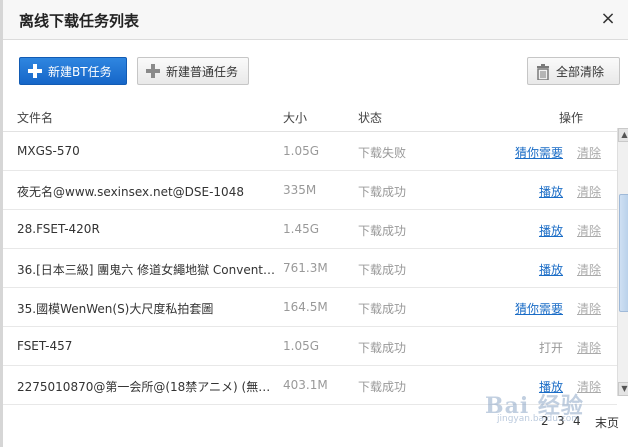  What do you see at coordinates (310, 116) in the screenshot?
I see `table-header: 文件名 大小 状态 操作` at bounding box center [310, 116].